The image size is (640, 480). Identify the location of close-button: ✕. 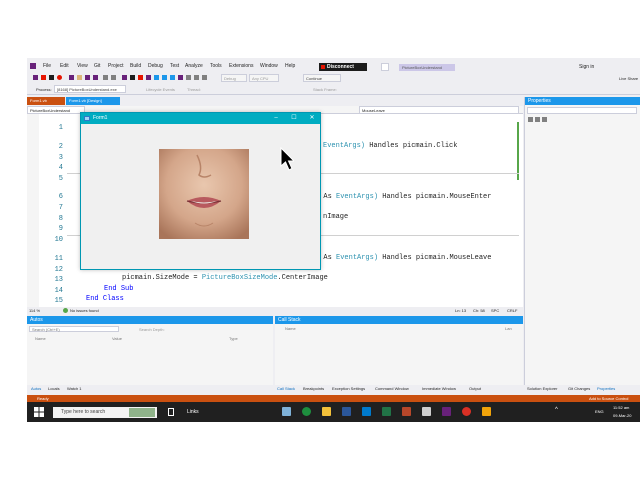
(312, 118).